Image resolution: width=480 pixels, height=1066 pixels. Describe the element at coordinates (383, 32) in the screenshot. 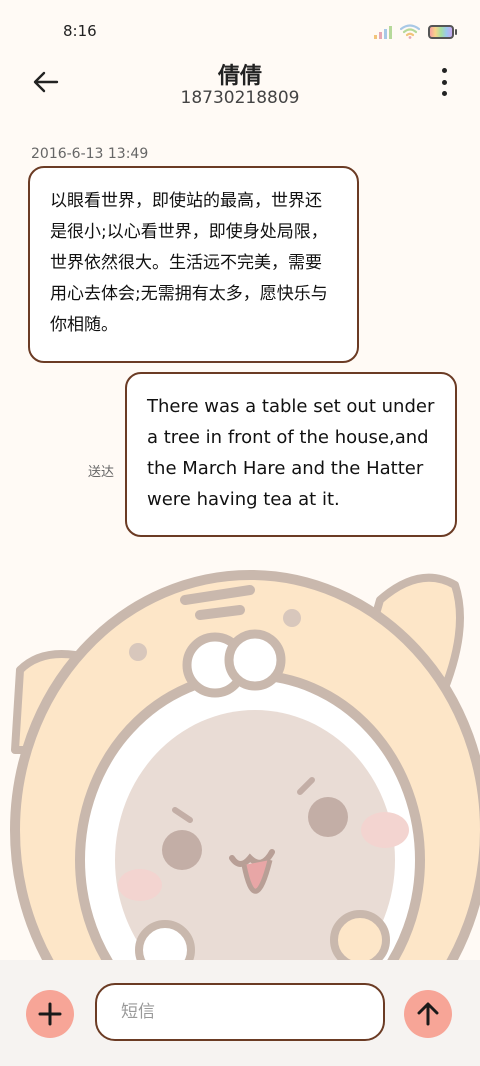

I see `signal-icon` at that location.